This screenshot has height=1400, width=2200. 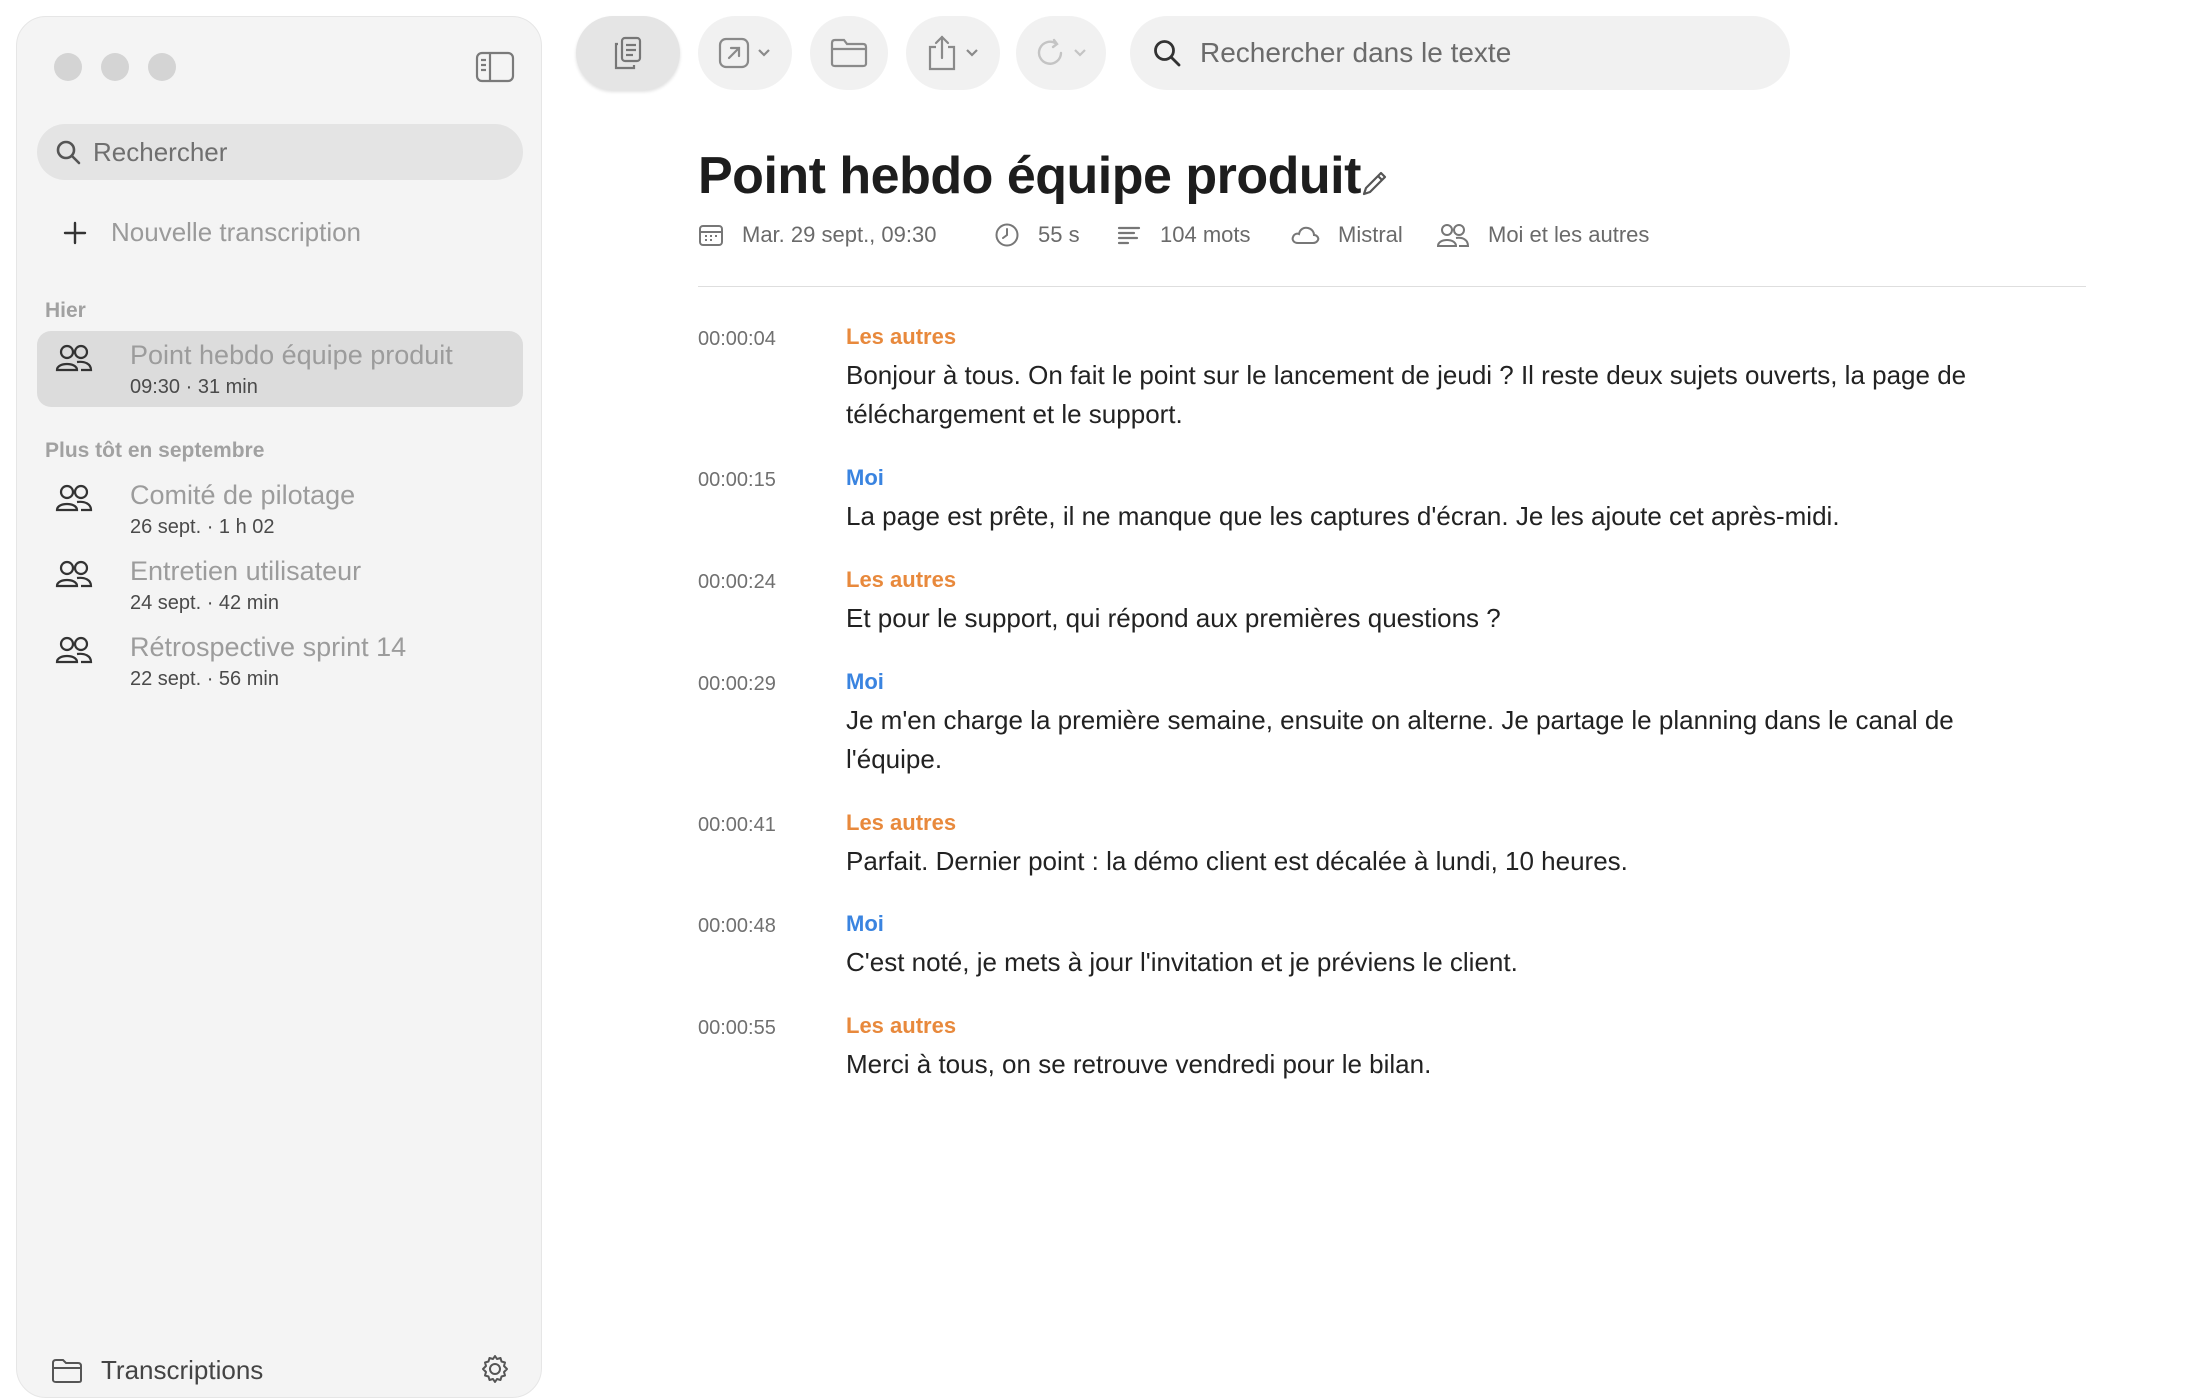 I want to click on text-search-input, so click(x=1480, y=53).